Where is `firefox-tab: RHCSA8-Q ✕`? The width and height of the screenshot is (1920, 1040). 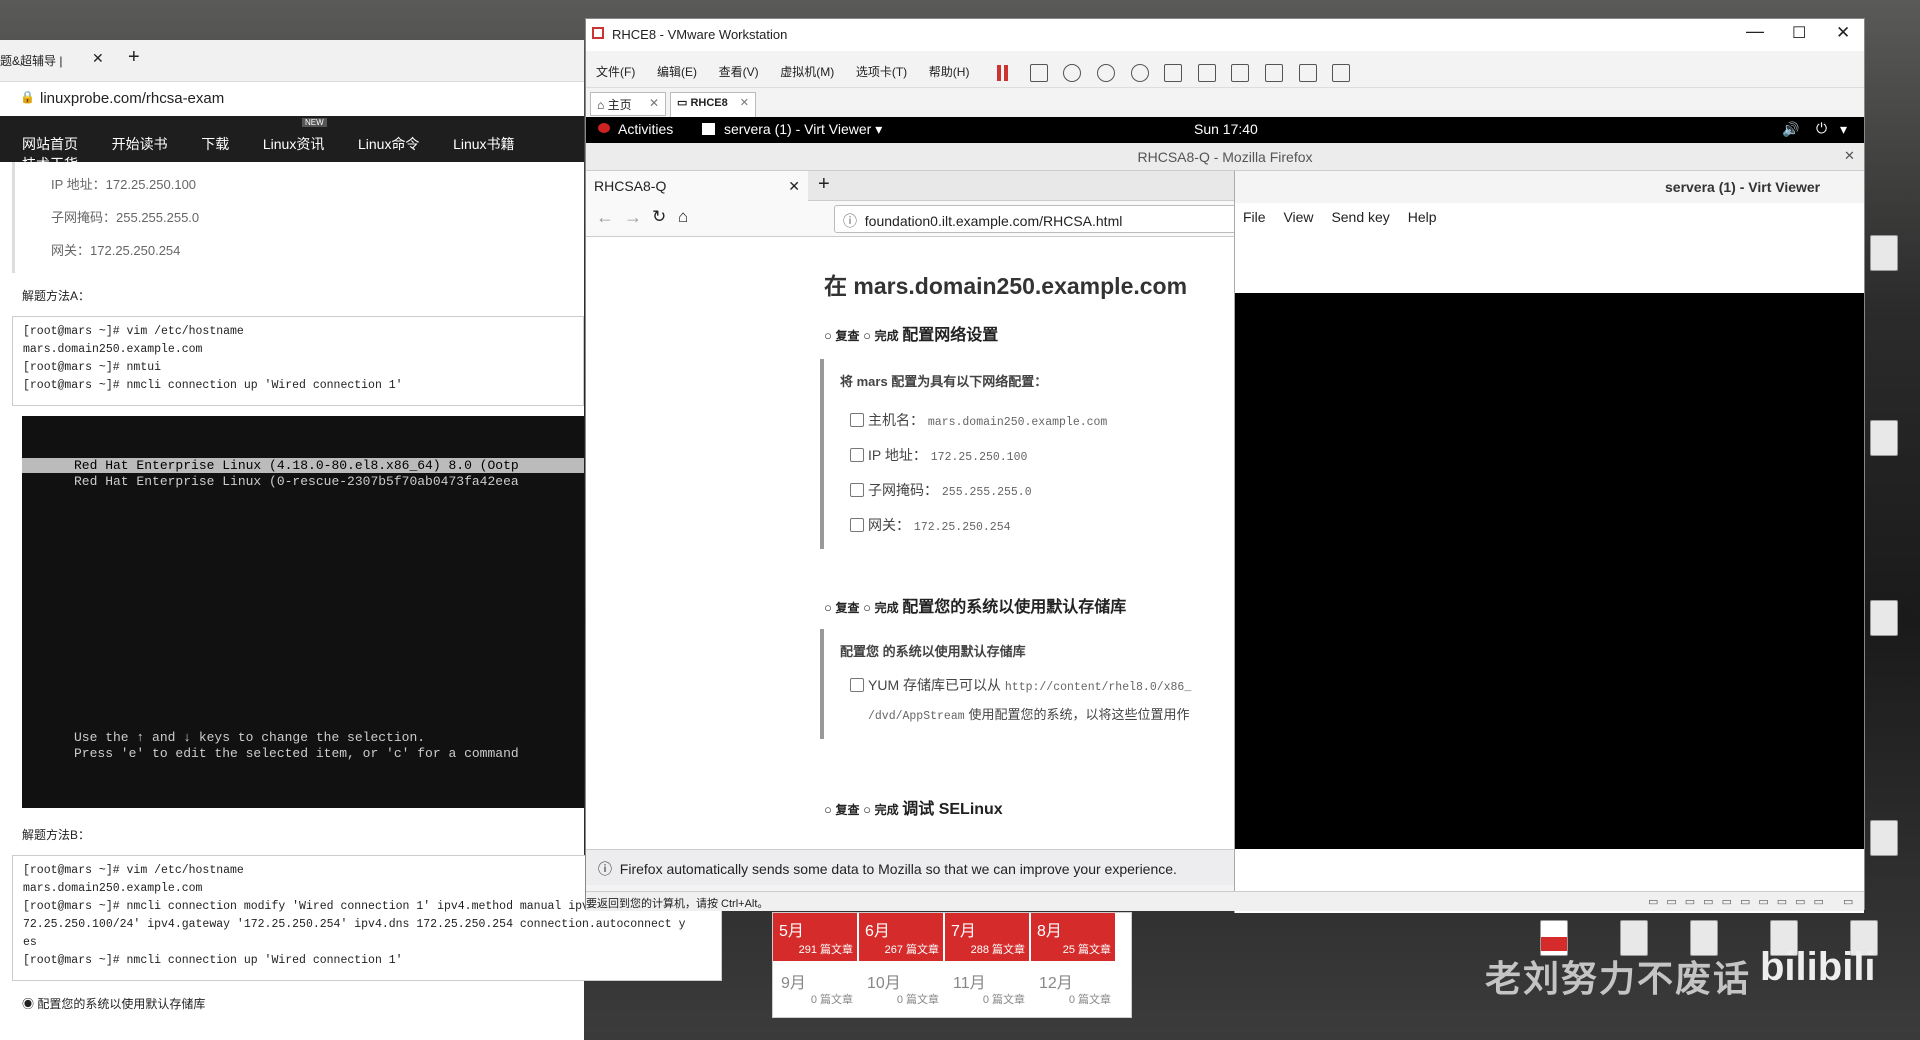
firefox-tab: RHCSA8-Q ✕ is located at coordinates (697, 186).